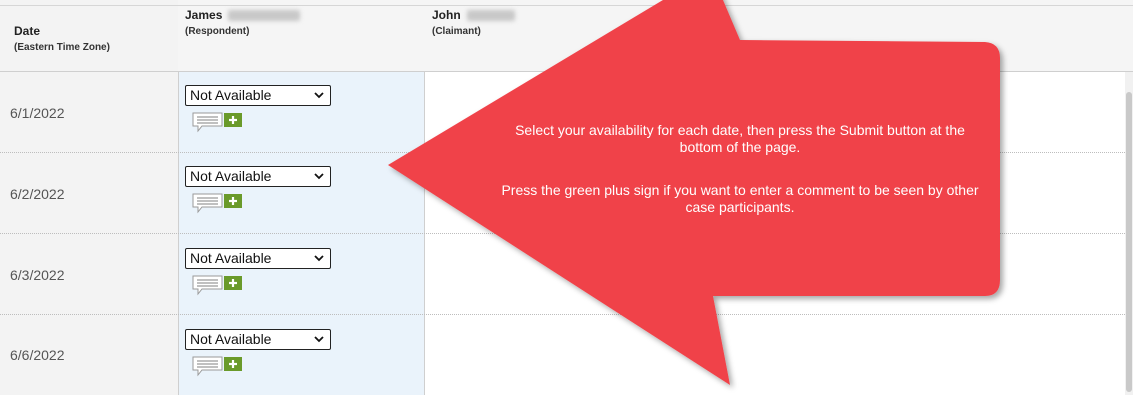 The height and width of the screenshot is (395, 1133). What do you see at coordinates (62, 47) in the screenshot?
I see `date-header-subtitle: (Eastern Time Zone)` at bounding box center [62, 47].